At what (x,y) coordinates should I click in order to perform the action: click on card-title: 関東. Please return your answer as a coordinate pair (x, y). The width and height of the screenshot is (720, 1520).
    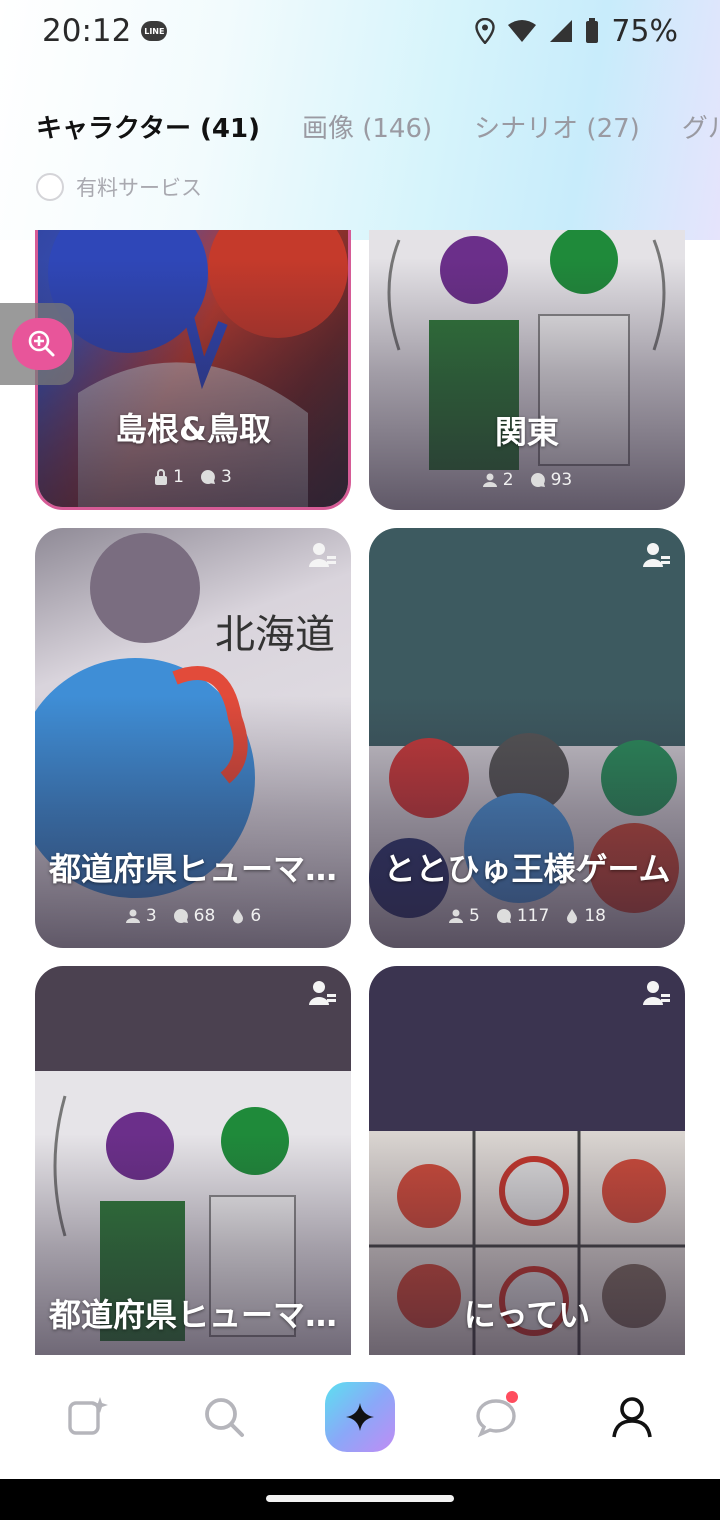
    Looking at the image, I should click on (526, 432).